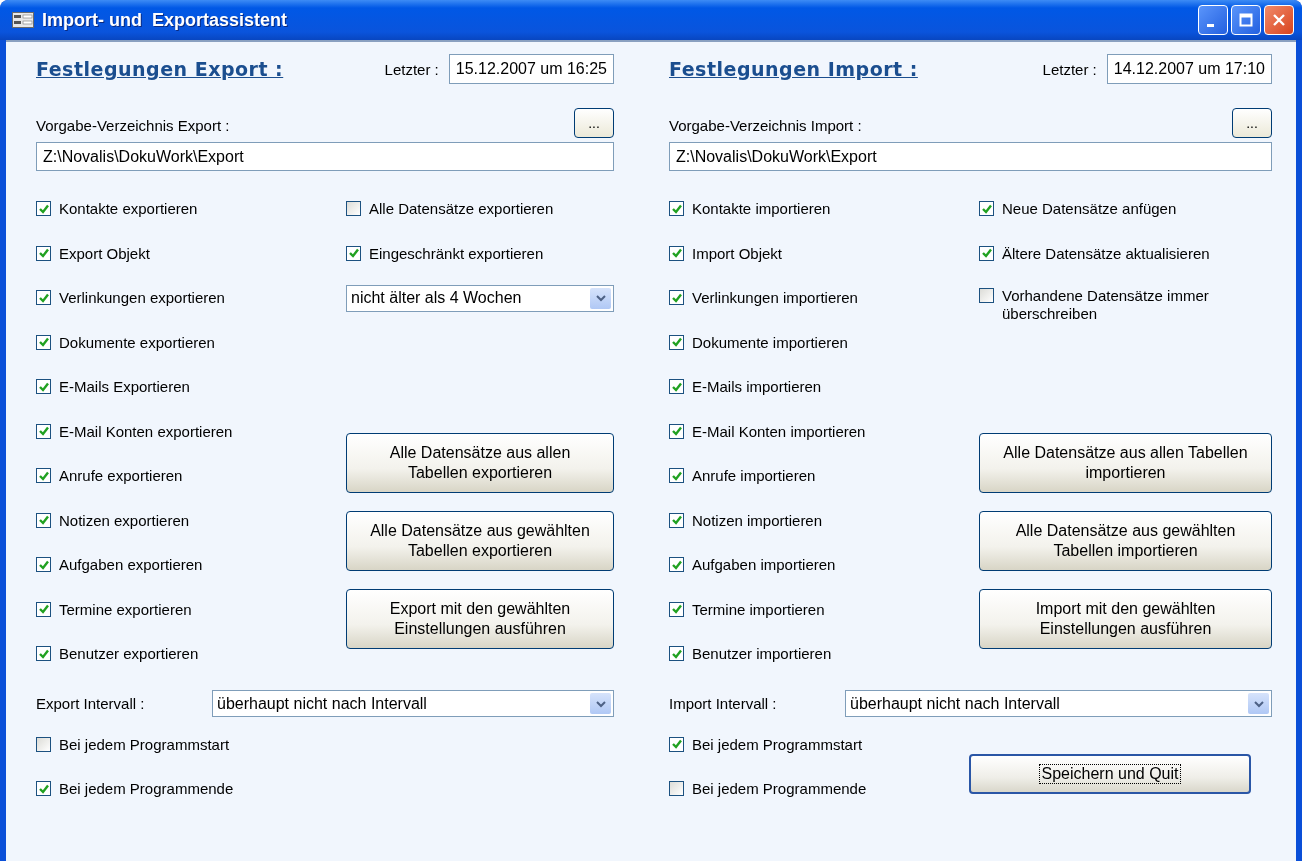 Image resolution: width=1302 pixels, height=861 pixels. I want to click on maximize-button, so click(1246, 20).